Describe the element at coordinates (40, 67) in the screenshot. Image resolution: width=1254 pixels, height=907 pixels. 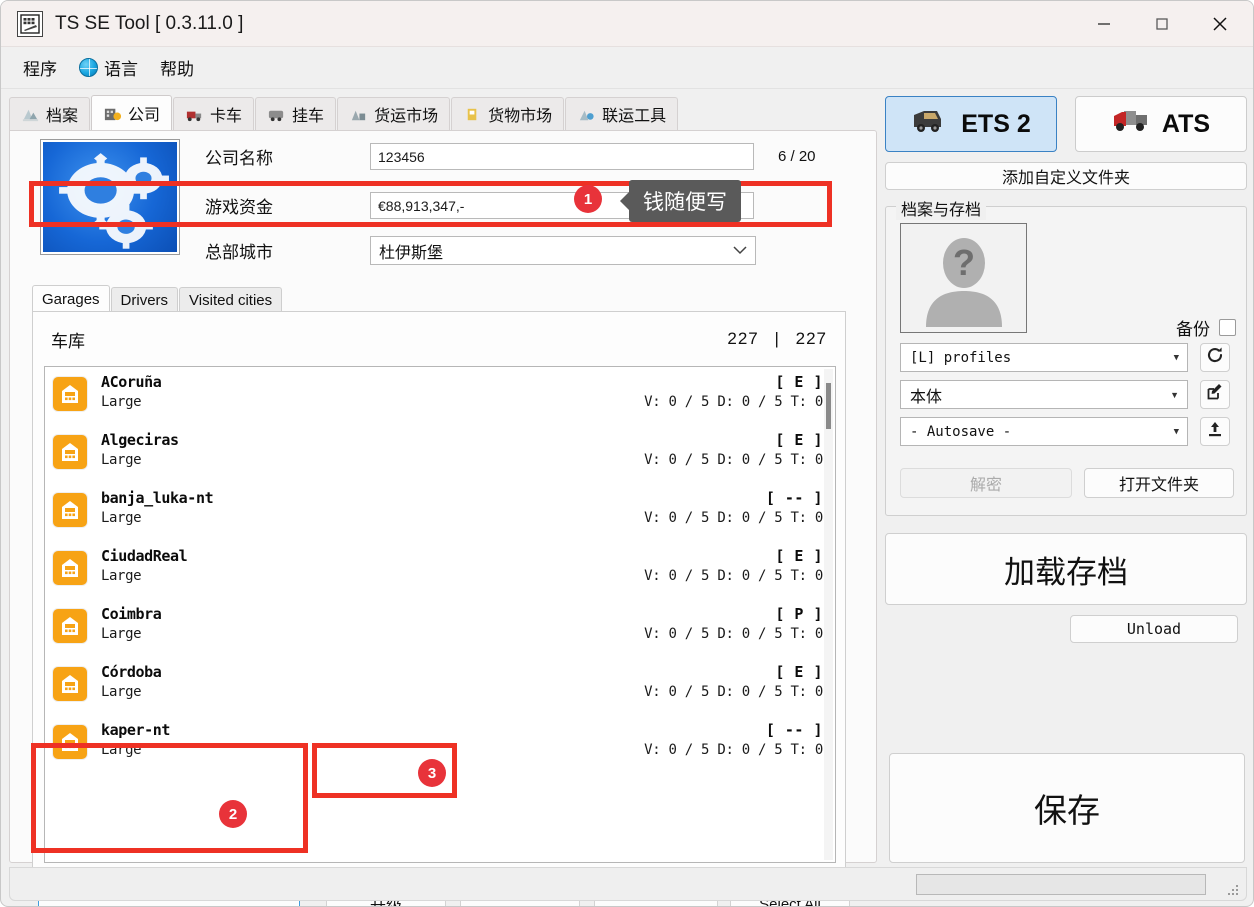
I see `menu-item-program: 程序` at that location.